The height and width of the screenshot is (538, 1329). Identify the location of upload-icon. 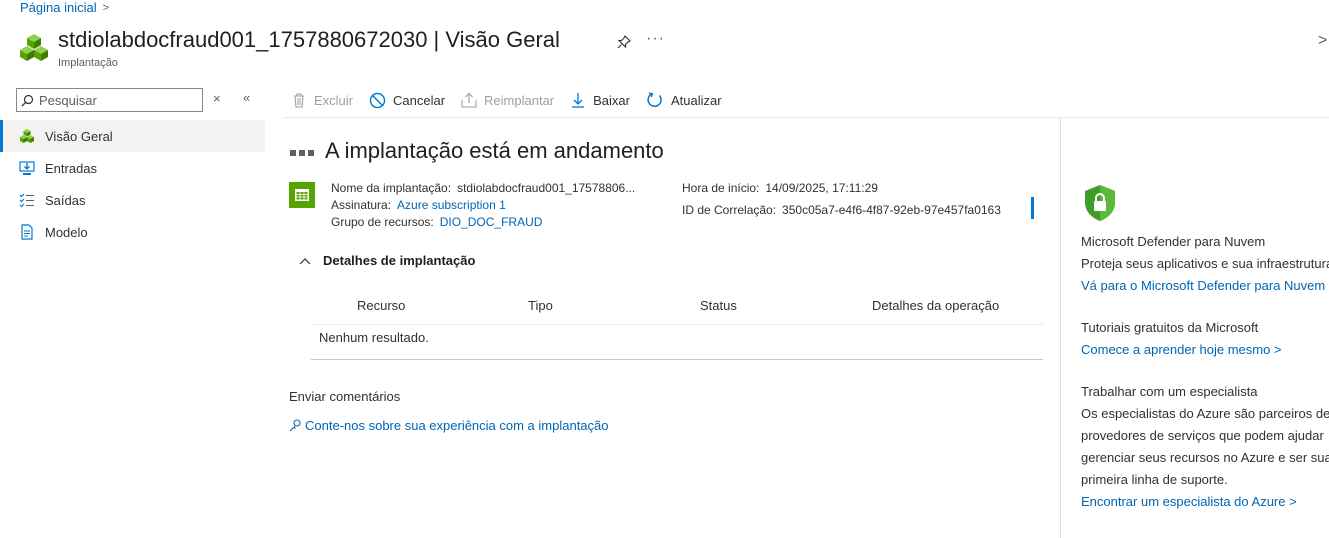
(469, 100).